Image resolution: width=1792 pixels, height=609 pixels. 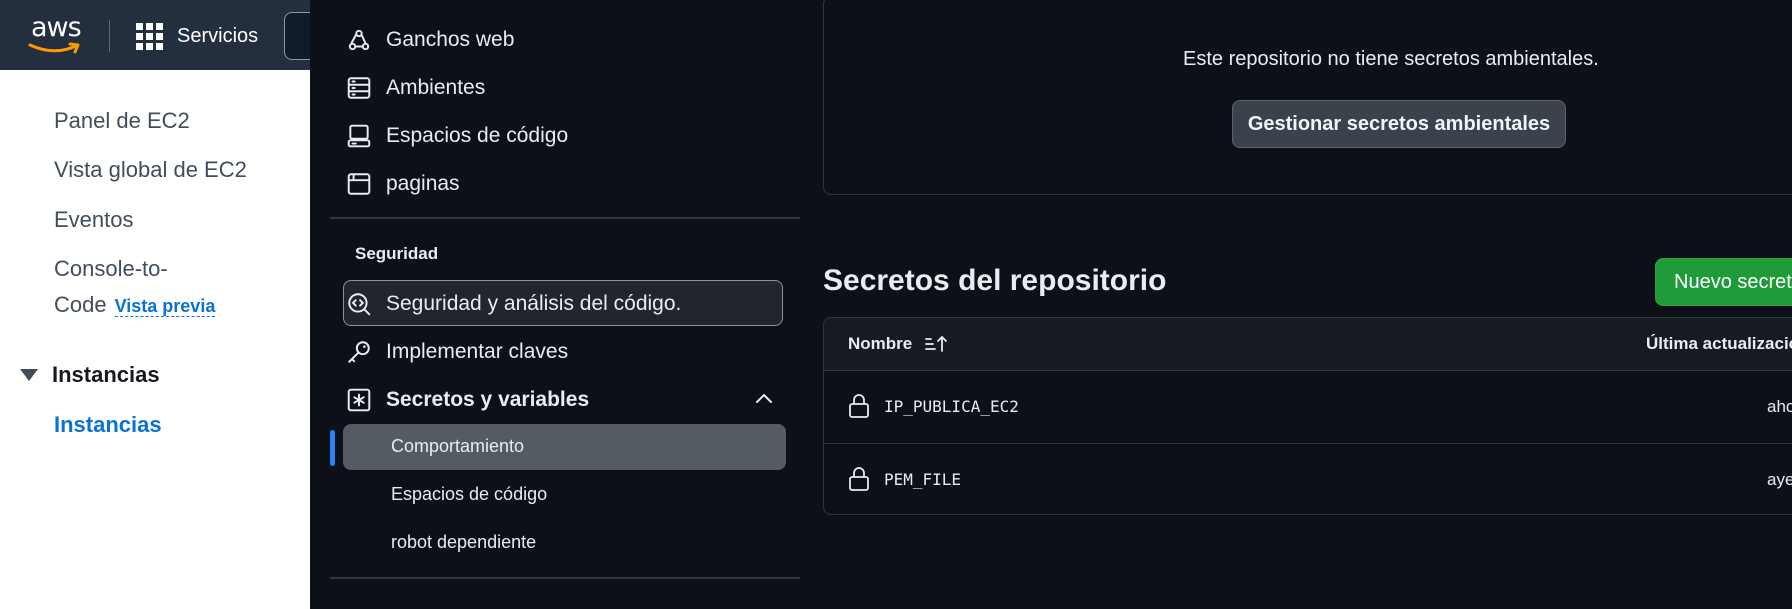 What do you see at coordinates (469, 494) in the screenshot?
I see `sub-item-codespaces: Espacios de código` at bounding box center [469, 494].